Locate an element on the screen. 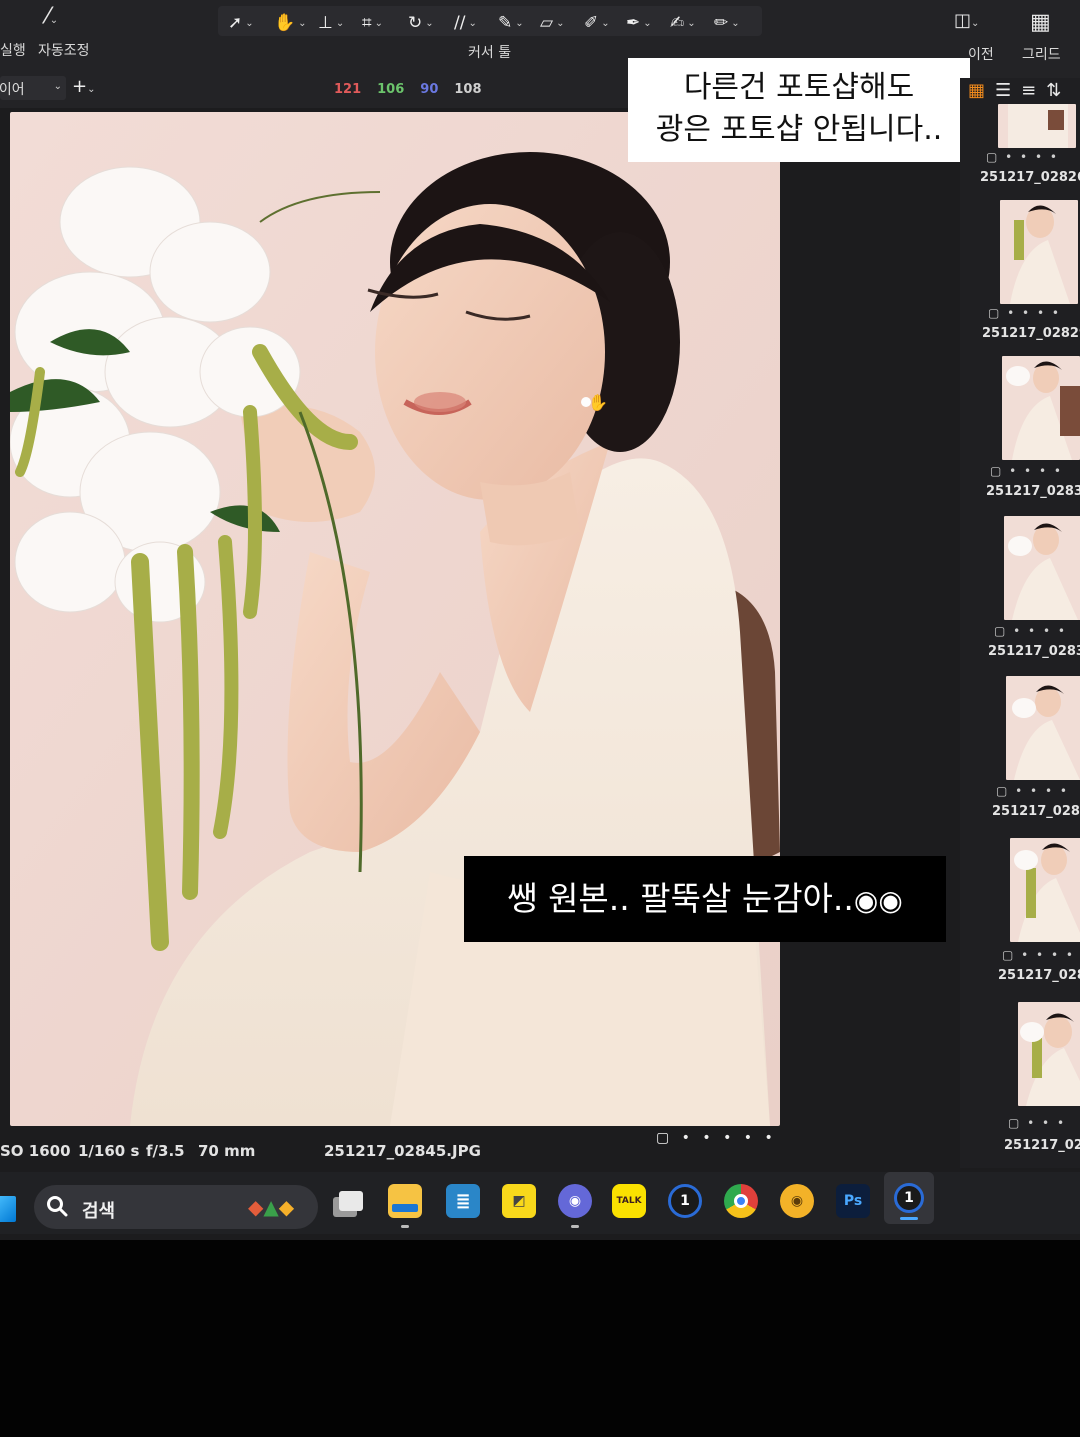 This screenshot has width=1080, height=1437. shutter-value: 1/160 s is located at coordinates (109, 1151).